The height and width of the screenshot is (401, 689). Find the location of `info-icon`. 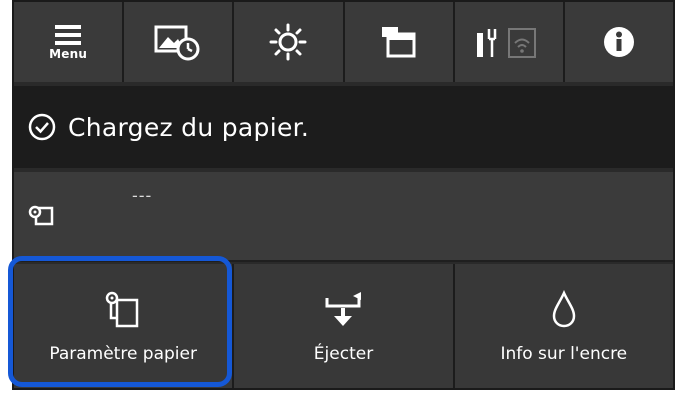

info-icon is located at coordinates (618, 42).